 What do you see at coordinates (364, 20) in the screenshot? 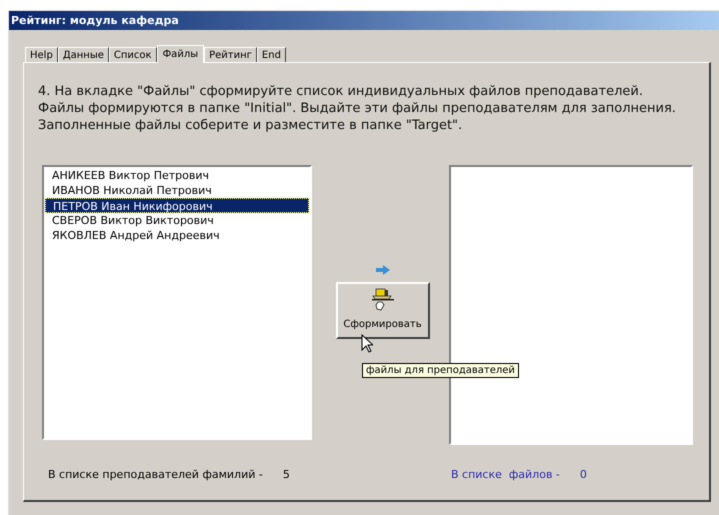
I see `window-title: Рейтинг: модуль кафедра` at bounding box center [364, 20].